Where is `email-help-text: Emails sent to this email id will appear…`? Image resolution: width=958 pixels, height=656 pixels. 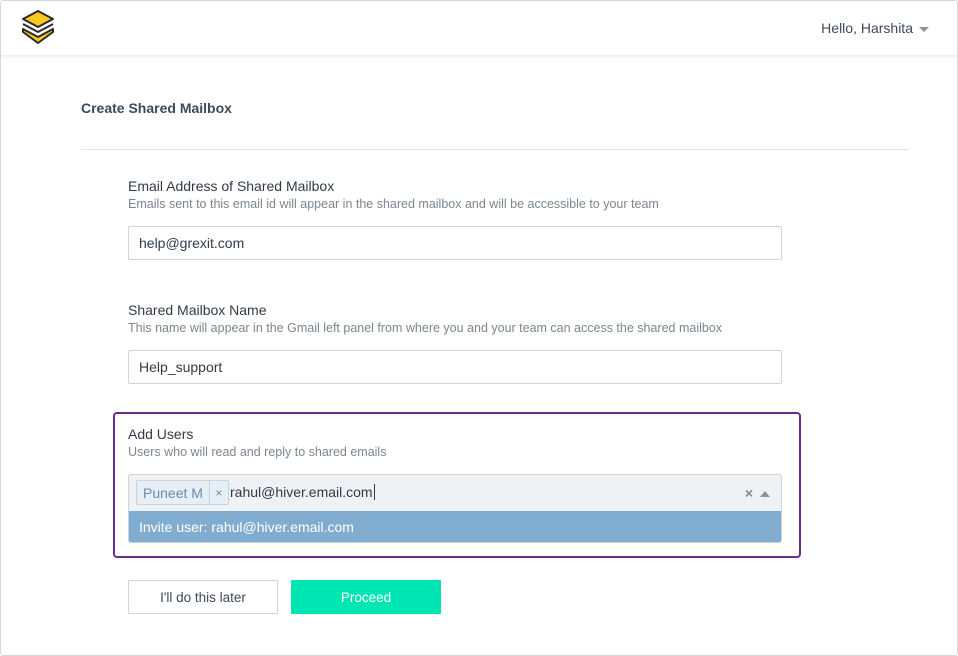
email-help-text: Emails sent to this email id will appear… is located at coordinates (393, 204).